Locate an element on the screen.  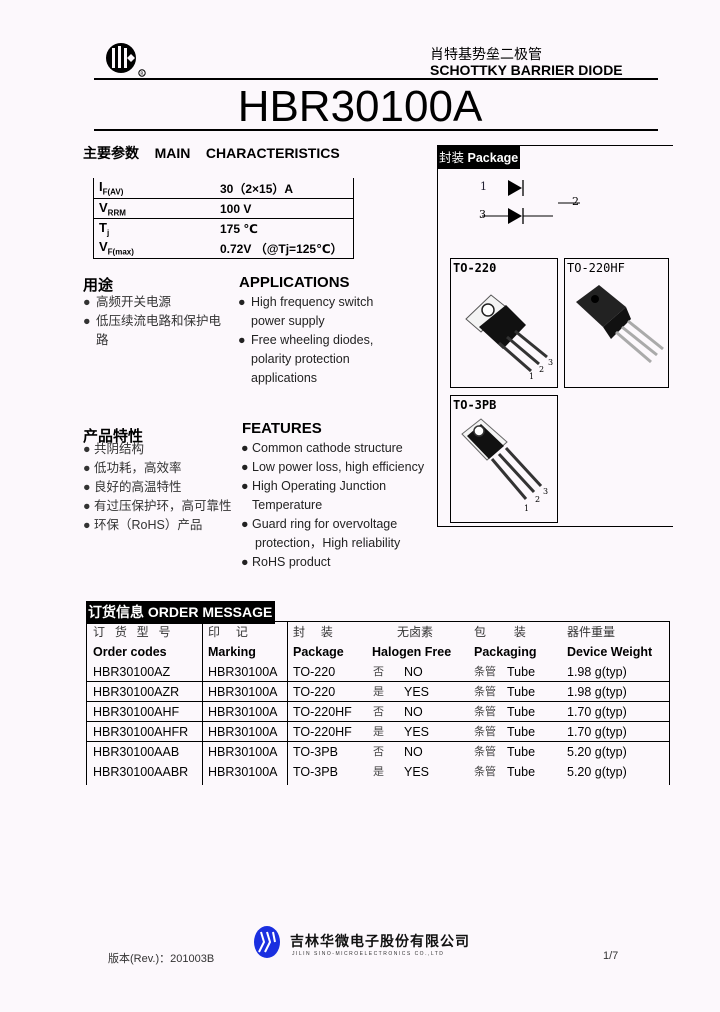
list-item-continuation: Temperature is located at coordinates (287, 505).